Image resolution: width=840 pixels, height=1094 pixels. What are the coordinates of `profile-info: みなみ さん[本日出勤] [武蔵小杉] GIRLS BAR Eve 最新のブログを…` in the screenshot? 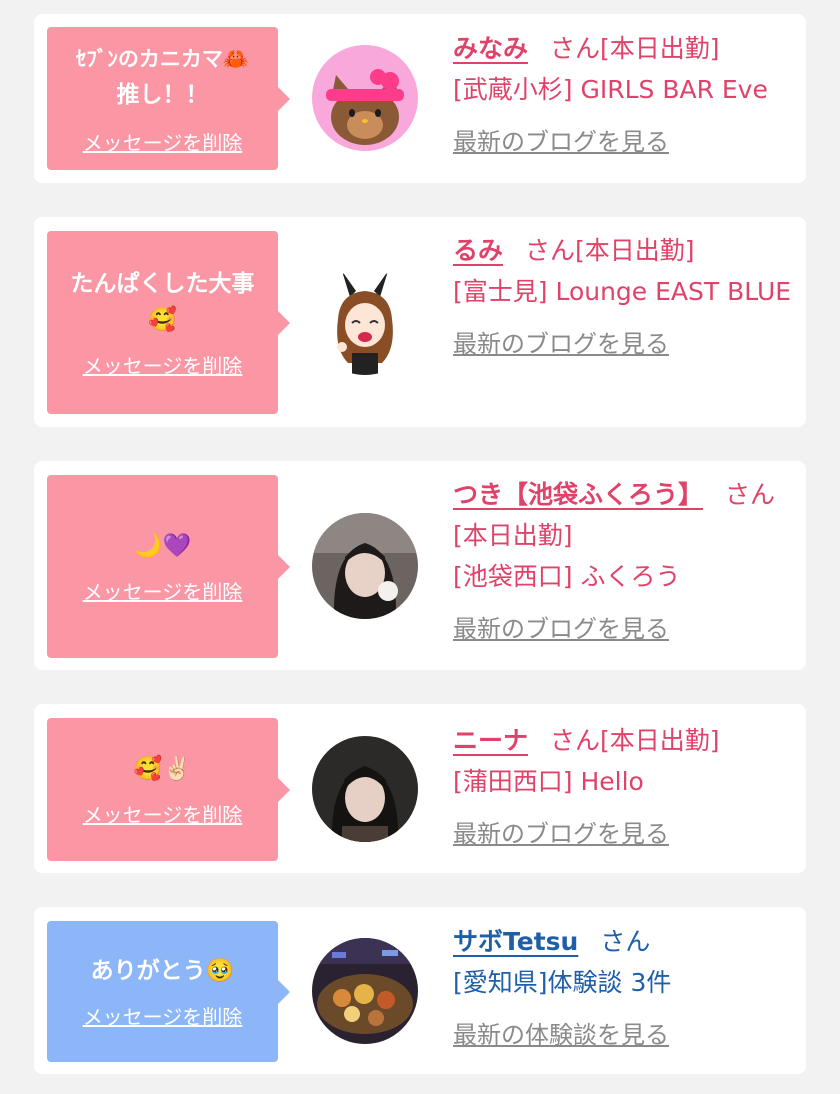 It's located at (625, 95).